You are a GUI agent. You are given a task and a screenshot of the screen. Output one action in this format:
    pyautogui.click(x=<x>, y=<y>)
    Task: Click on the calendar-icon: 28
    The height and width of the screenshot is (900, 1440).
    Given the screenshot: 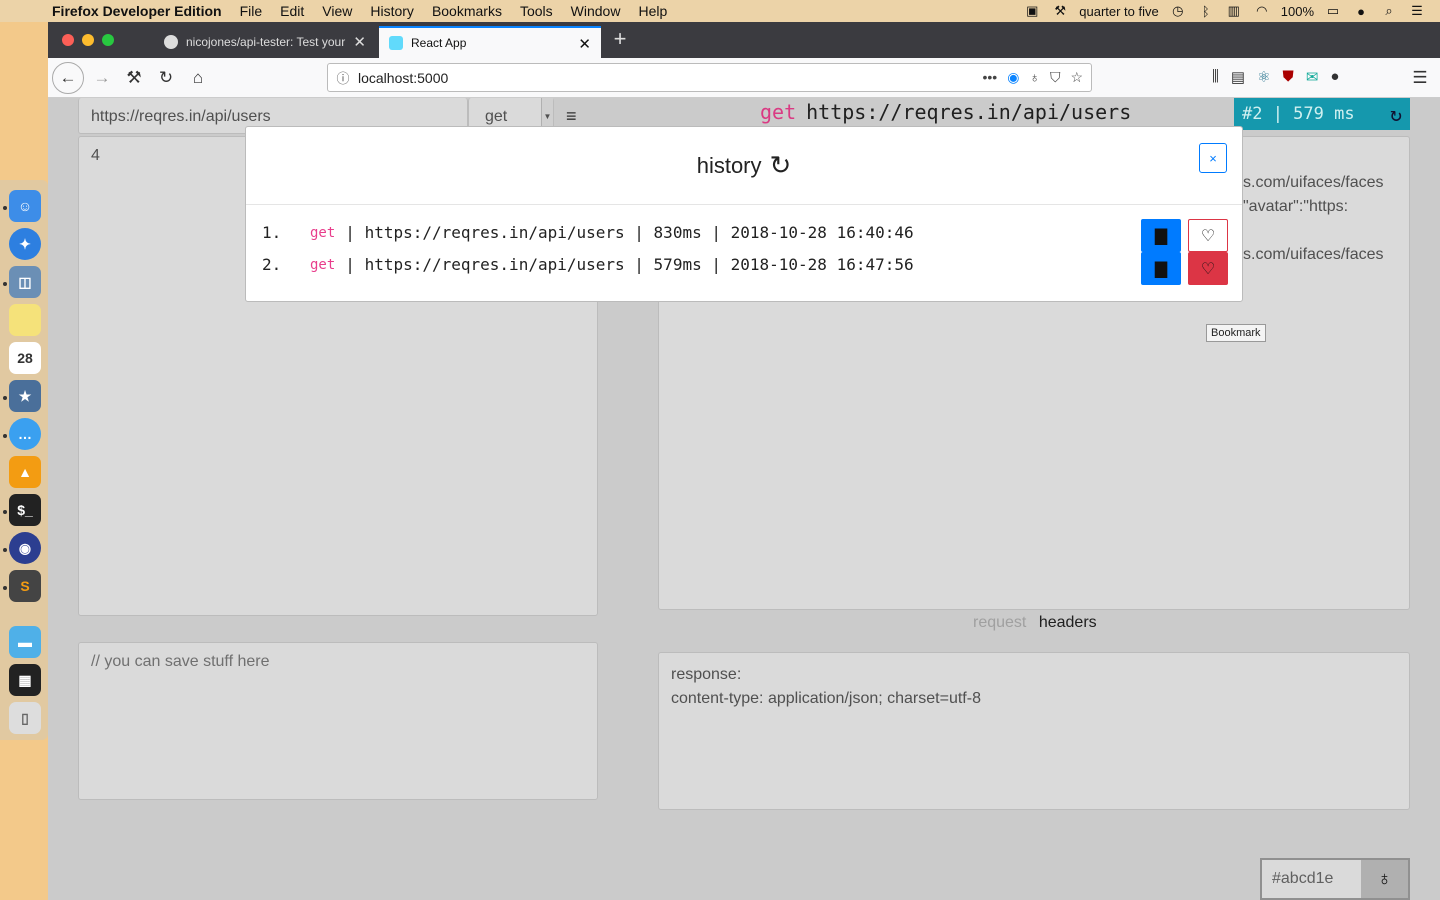 What is the action you would take?
    pyautogui.click(x=25, y=358)
    